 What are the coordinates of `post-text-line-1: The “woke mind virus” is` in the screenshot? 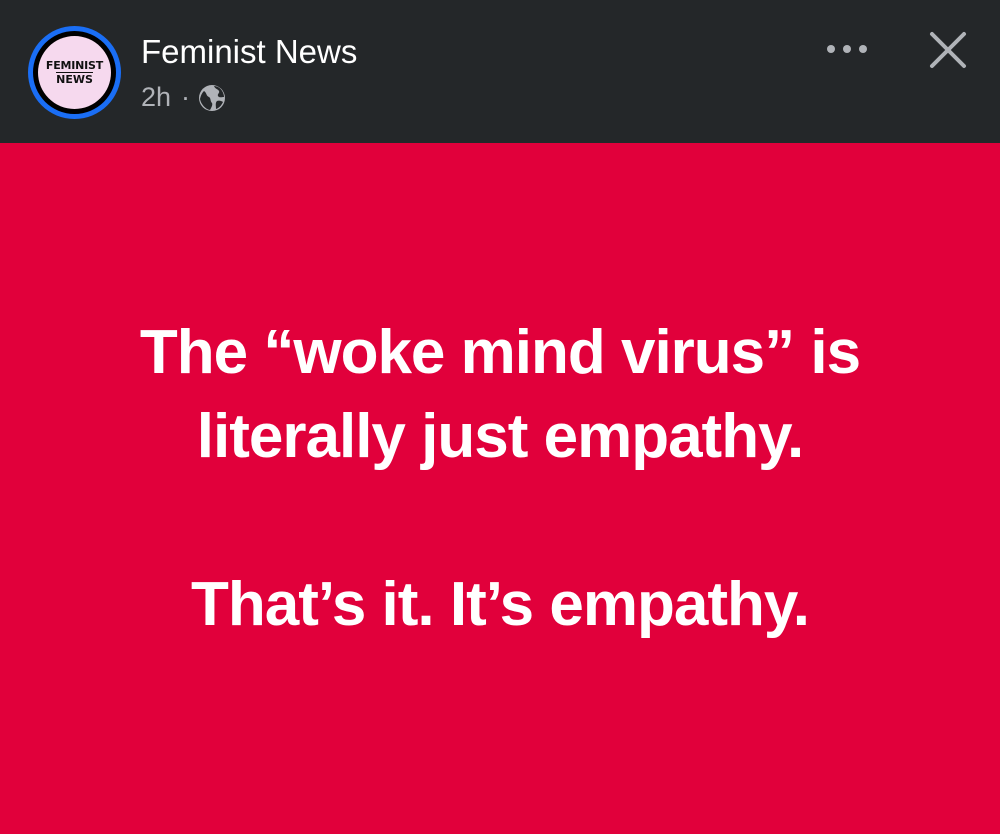 It's located at (500, 352).